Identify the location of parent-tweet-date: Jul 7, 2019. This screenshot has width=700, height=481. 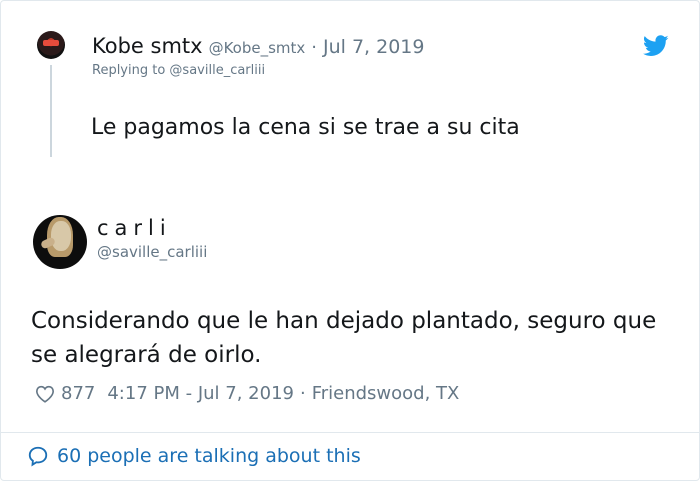
(374, 47).